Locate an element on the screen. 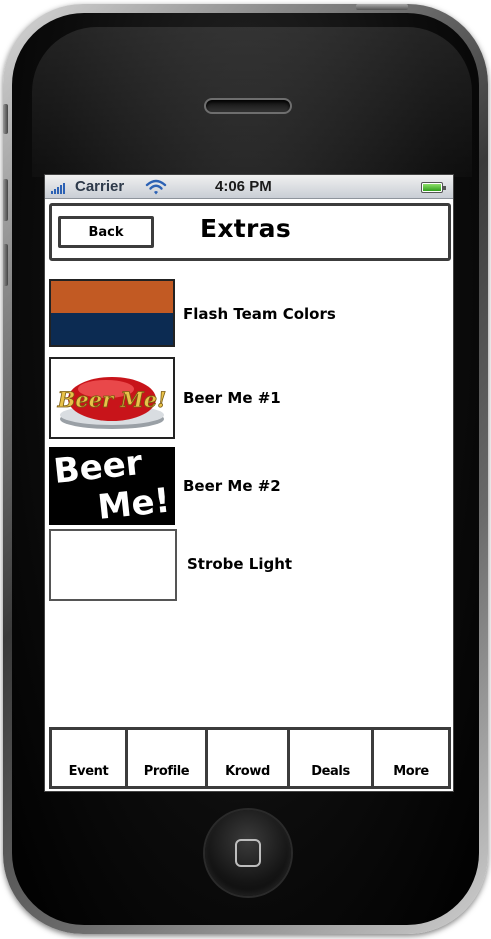  status-time: 4:06 PM is located at coordinates (243, 186).